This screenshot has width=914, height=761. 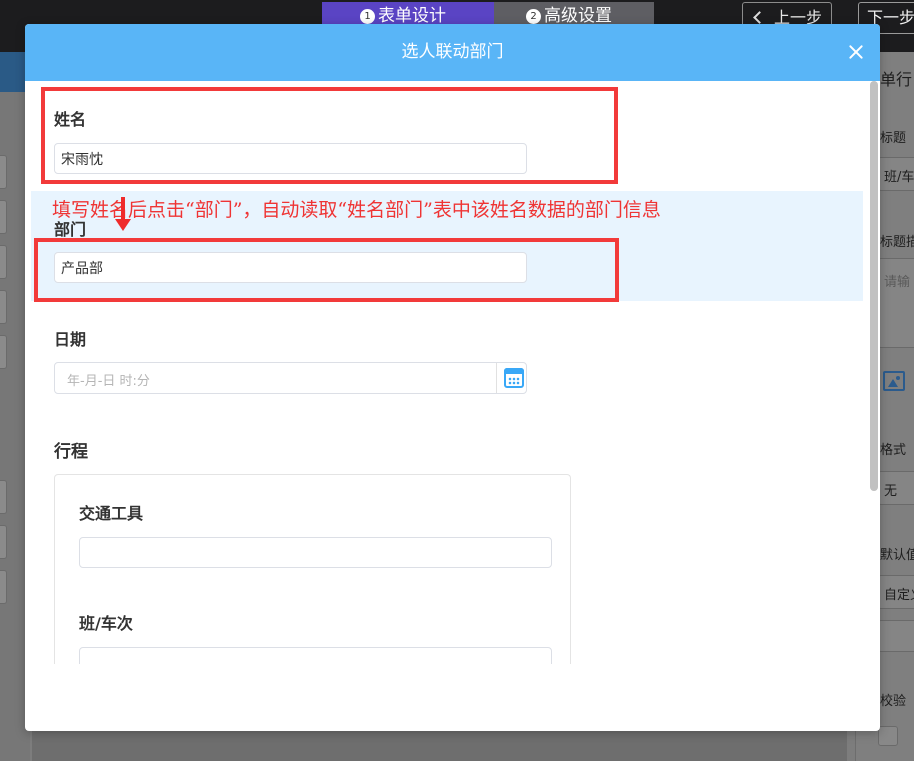 What do you see at coordinates (896, 636) in the screenshot?
I see `default-value-input` at bounding box center [896, 636].